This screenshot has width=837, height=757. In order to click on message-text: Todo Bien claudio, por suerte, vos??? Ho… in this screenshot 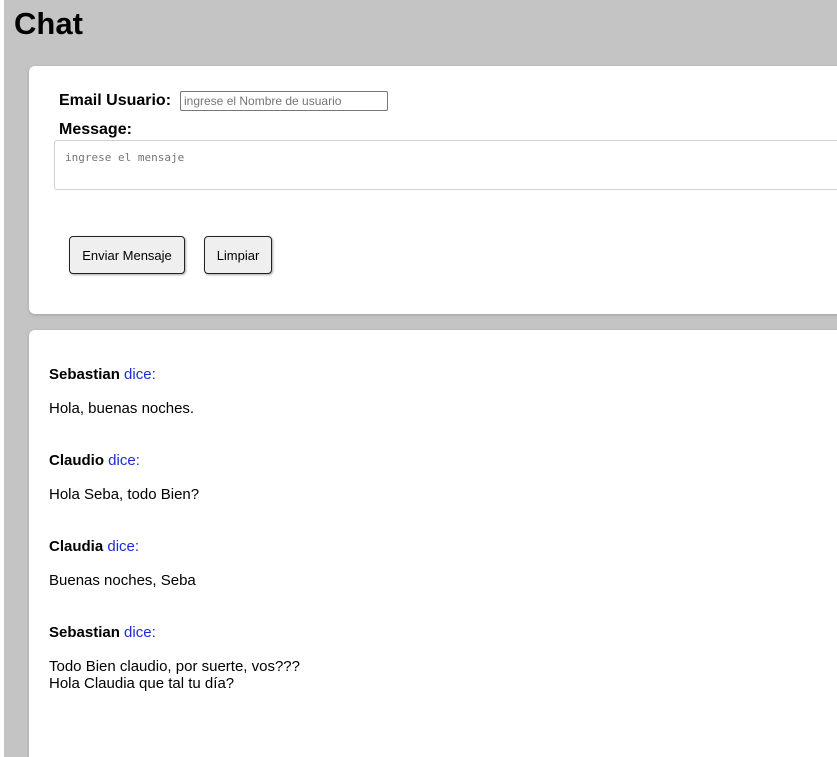, I will do `click(174, 675)`.